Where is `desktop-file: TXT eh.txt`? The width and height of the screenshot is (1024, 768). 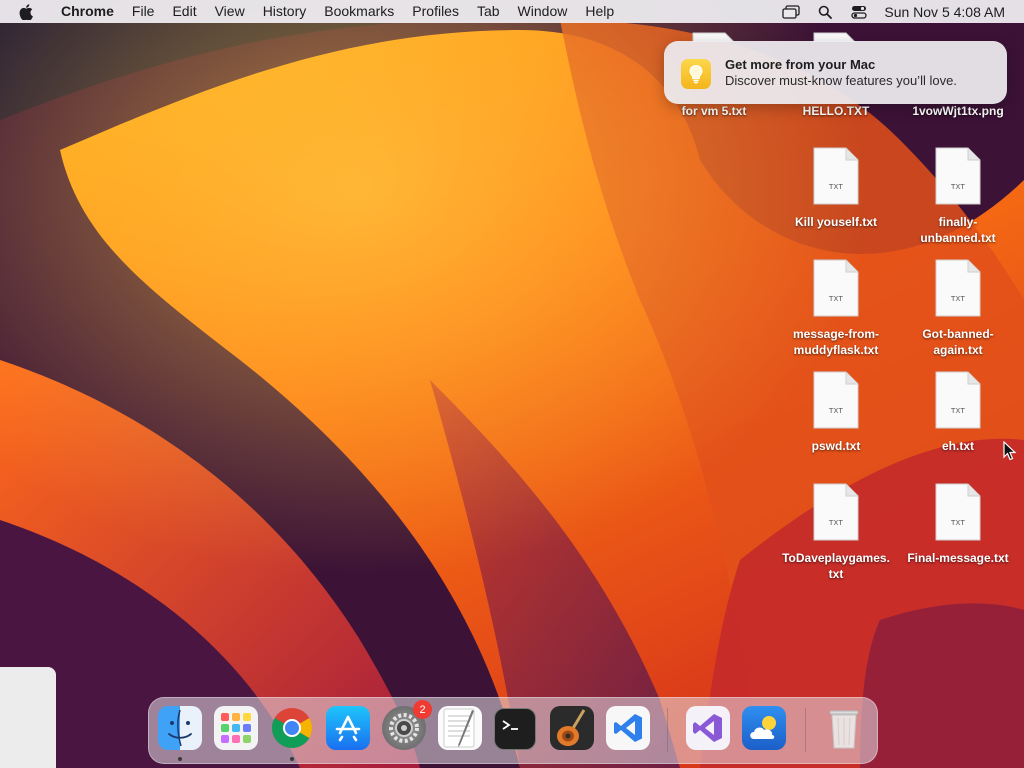 desktop-file: TXT eh.txt is located at coordinates (958, 412).